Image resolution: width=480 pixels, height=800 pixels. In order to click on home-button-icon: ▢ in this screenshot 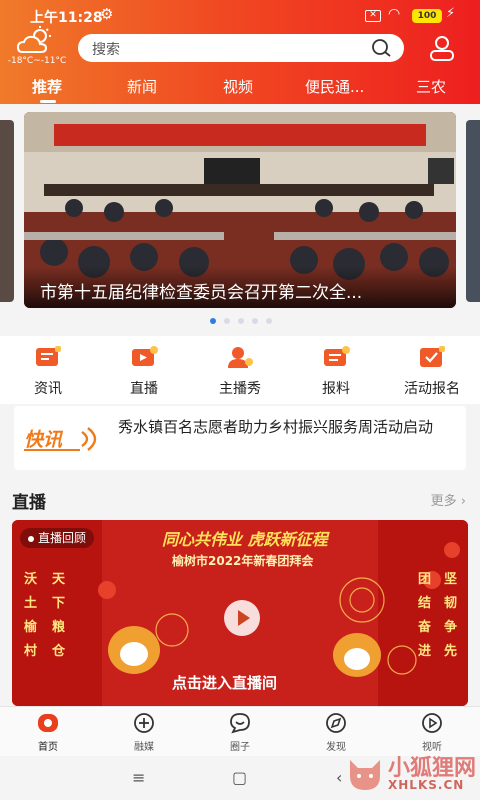, I will do `click(239, 777)`.